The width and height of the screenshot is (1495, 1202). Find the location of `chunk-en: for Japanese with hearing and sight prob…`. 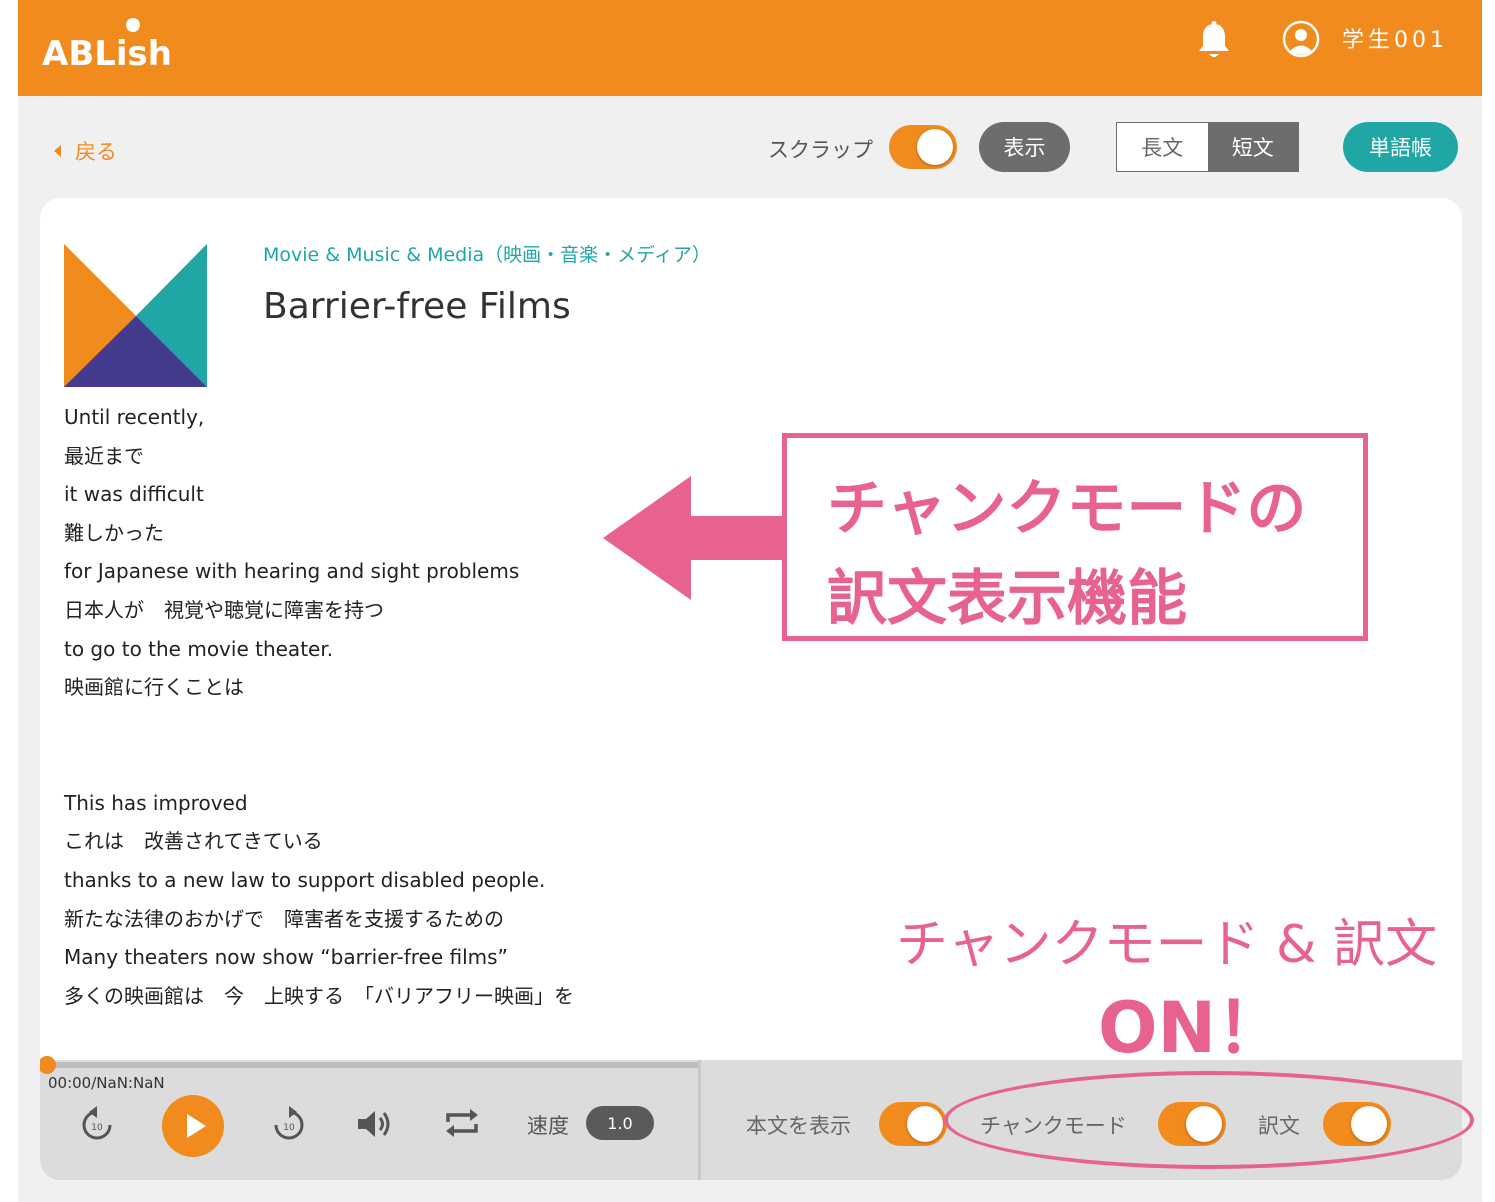

chunk-en: for Japanese with hearing and sight prob… is located at coordinates (319, 571).